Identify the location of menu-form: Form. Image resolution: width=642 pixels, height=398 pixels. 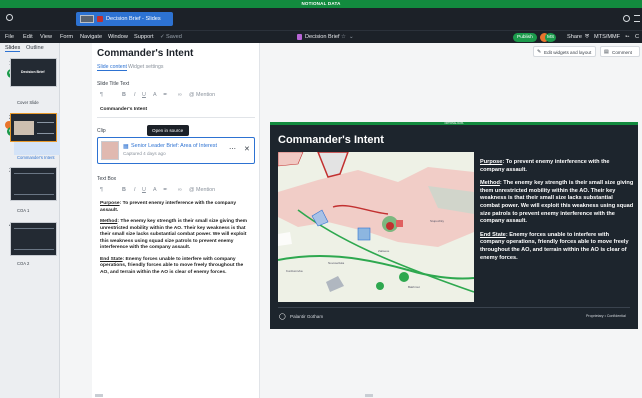
(66, 37).